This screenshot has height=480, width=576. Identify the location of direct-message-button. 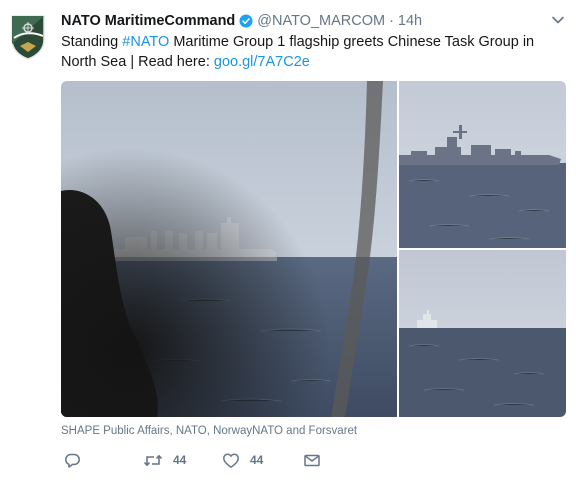
(312, 460).